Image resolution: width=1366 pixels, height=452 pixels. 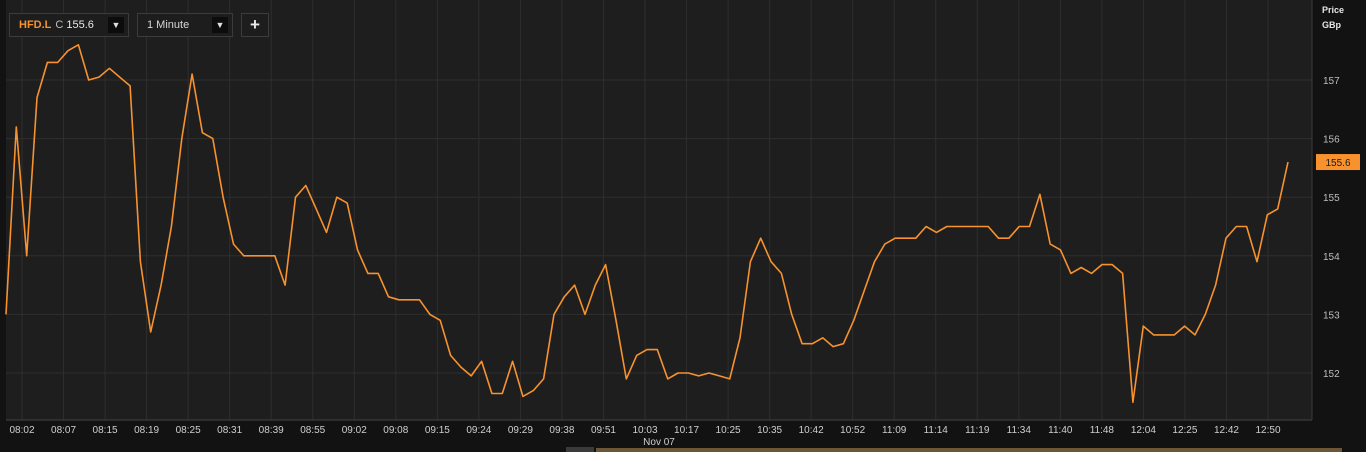 What do you see at coordinates (21, 430) in the screenshot?
I see `x-tick-label: 08:02` at bounding box center [21, 430].